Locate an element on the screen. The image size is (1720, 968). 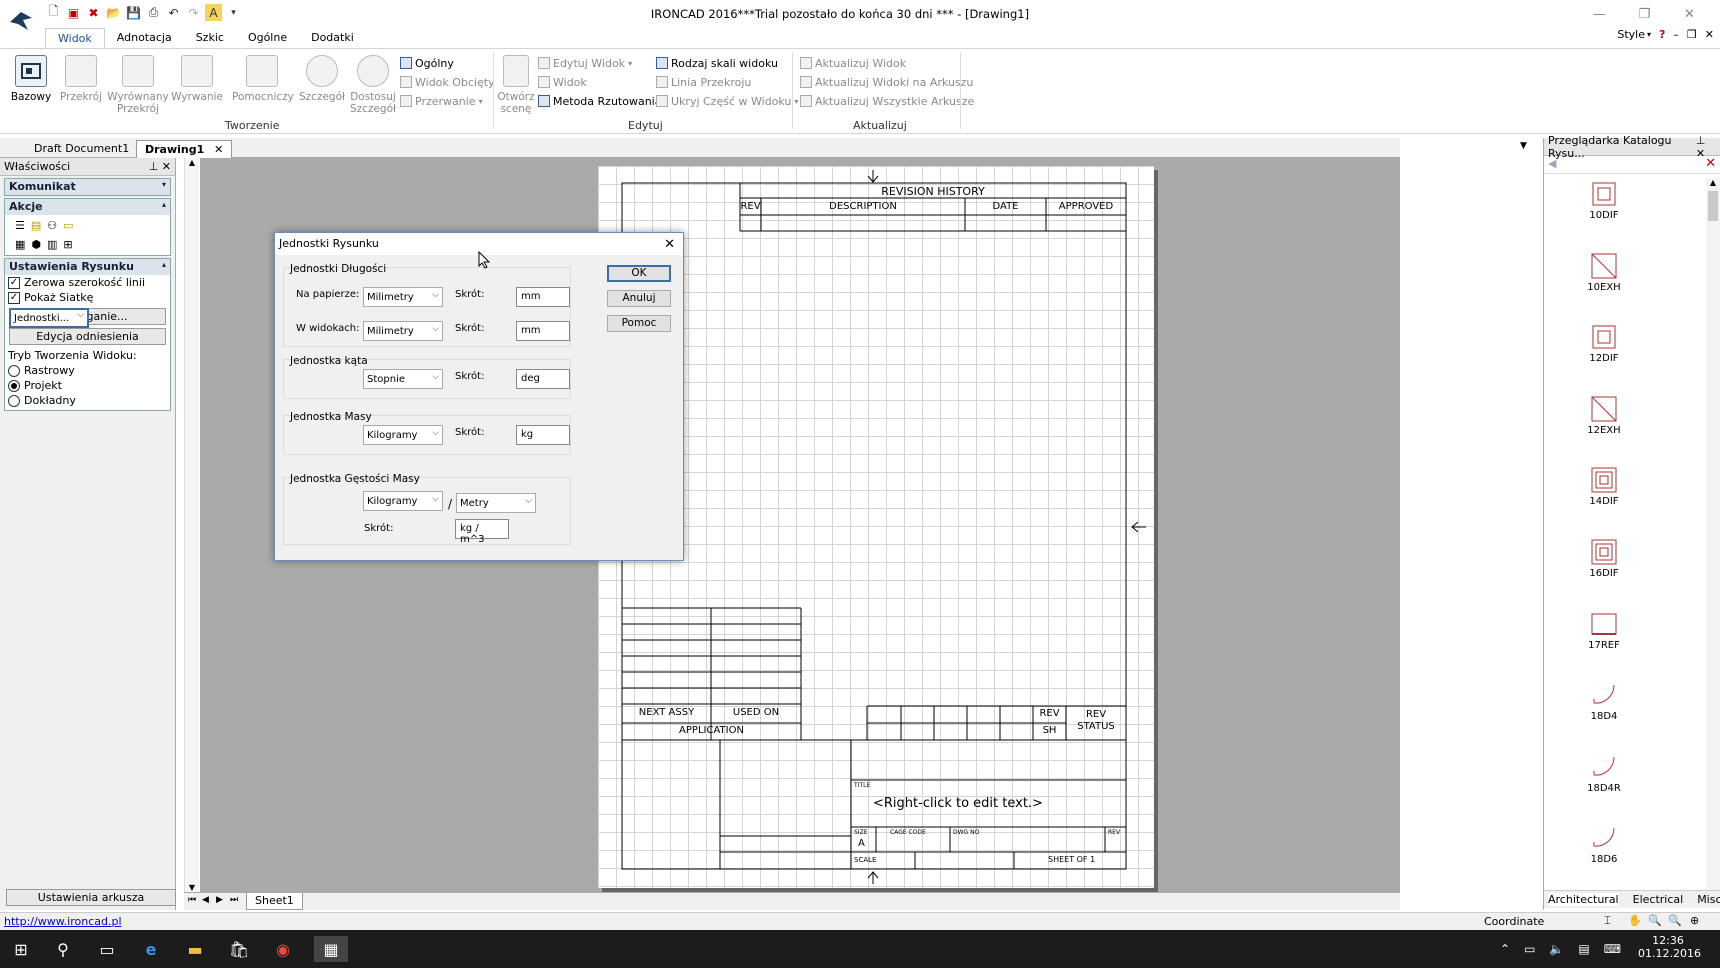
cursor-tool-icon: ⌶ is located at coordinates (1607, 921).